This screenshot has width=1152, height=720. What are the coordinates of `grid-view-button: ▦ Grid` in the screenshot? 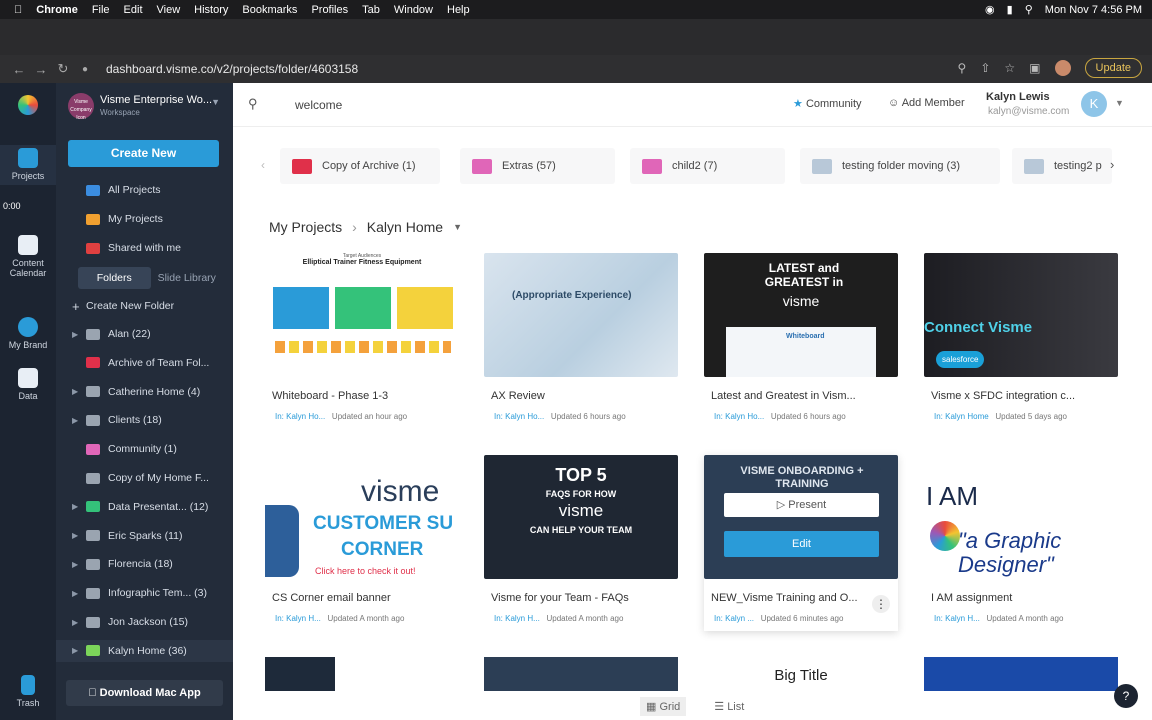 It's located at (663, 706).